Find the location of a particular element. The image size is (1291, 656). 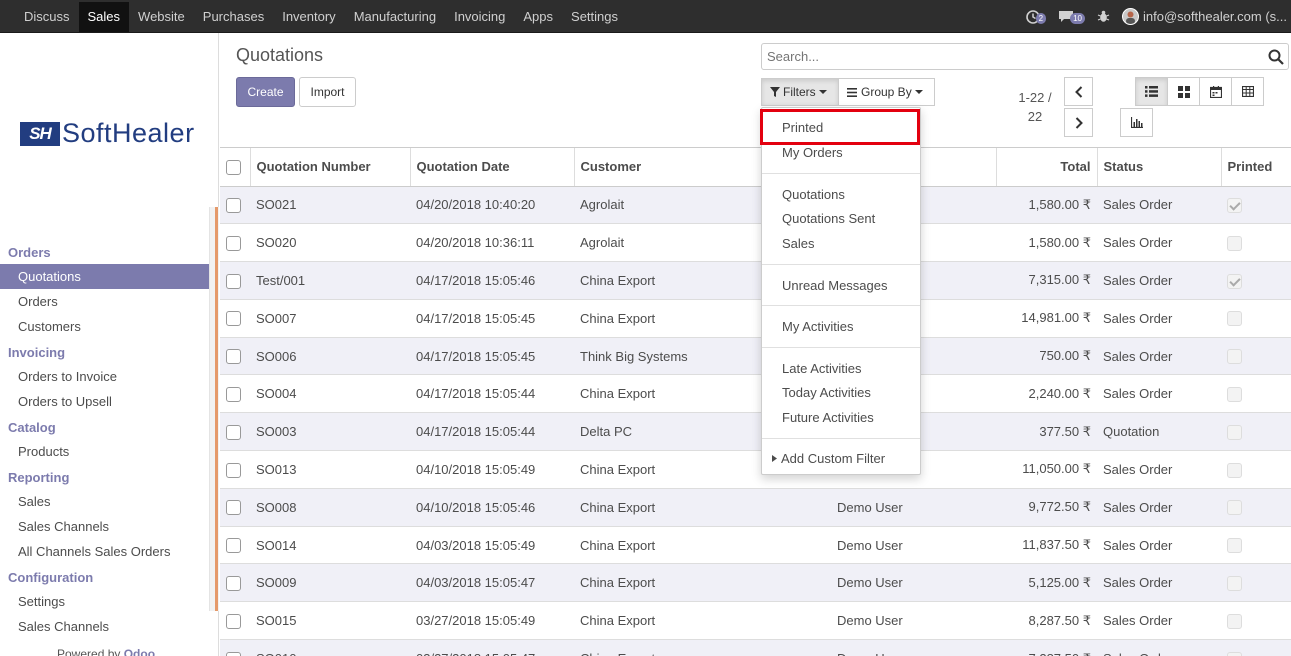

pivot-view-button is located at coordinates (1247, 91).